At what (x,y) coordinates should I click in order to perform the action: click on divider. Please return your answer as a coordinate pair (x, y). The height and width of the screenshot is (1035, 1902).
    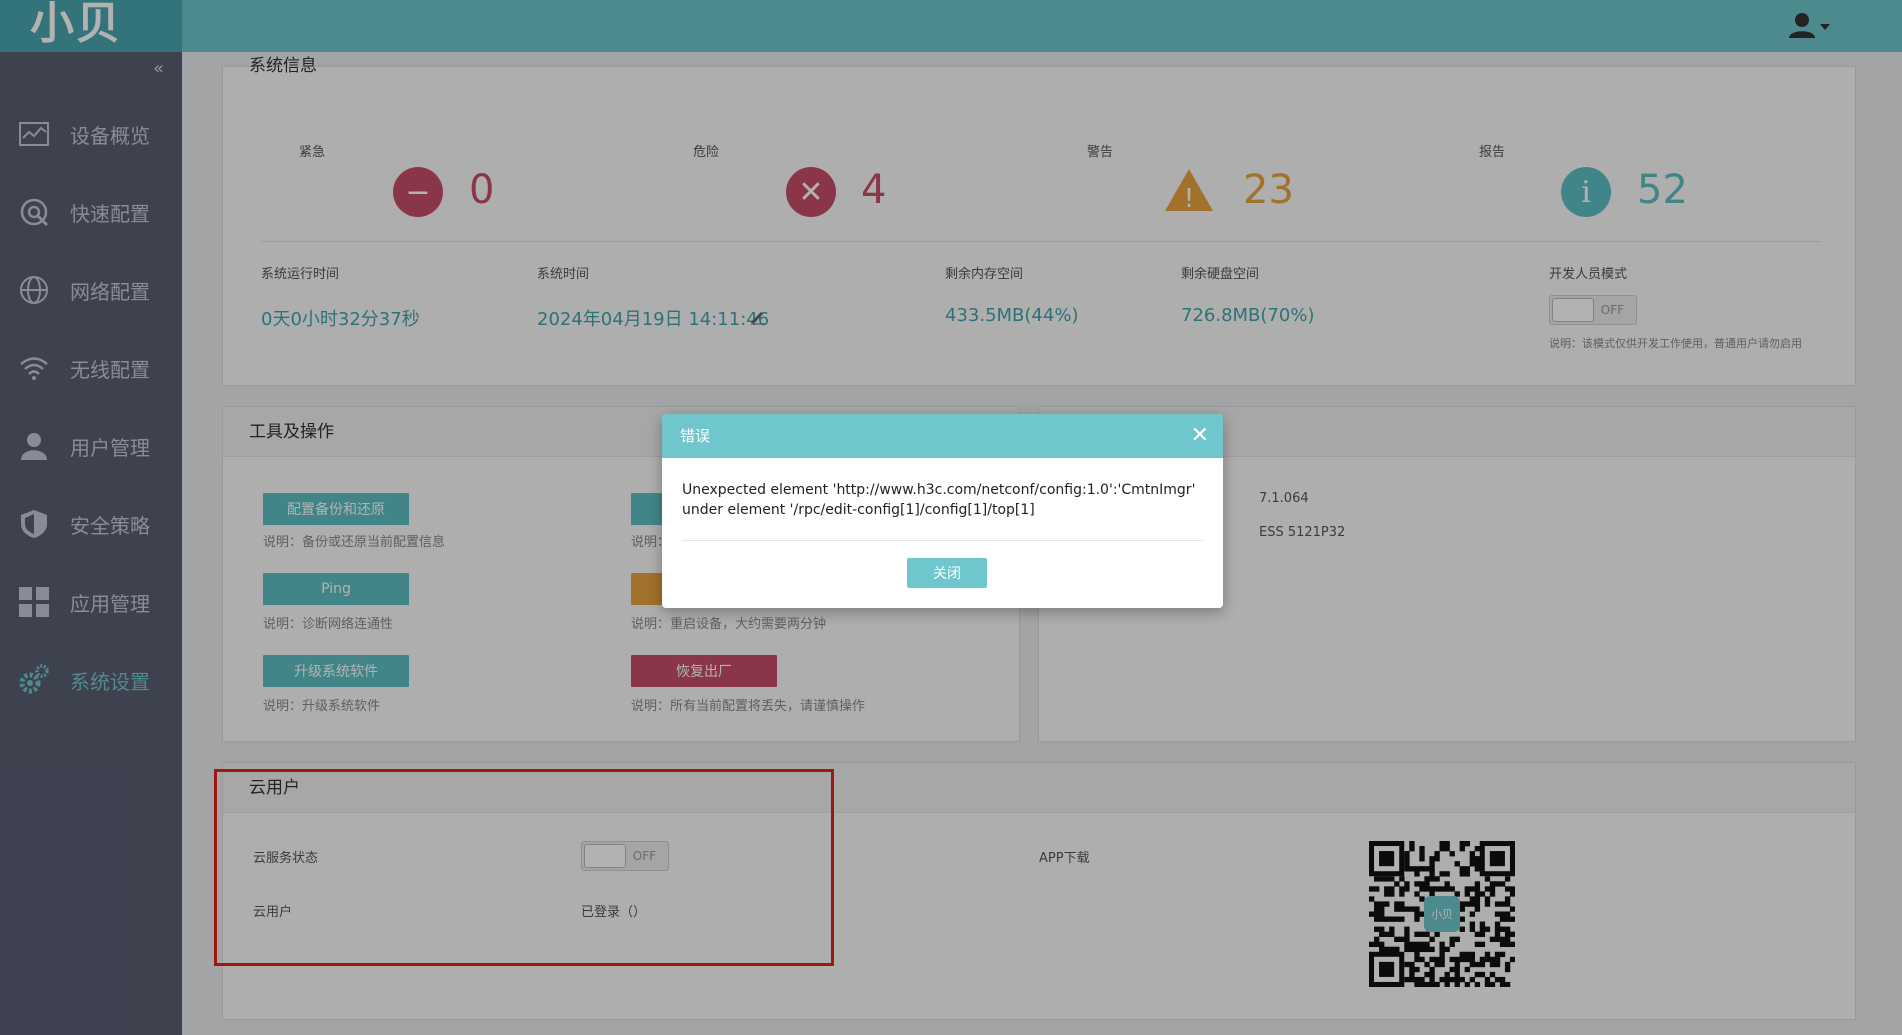
    Looking at the image, I should click on (942, 540).